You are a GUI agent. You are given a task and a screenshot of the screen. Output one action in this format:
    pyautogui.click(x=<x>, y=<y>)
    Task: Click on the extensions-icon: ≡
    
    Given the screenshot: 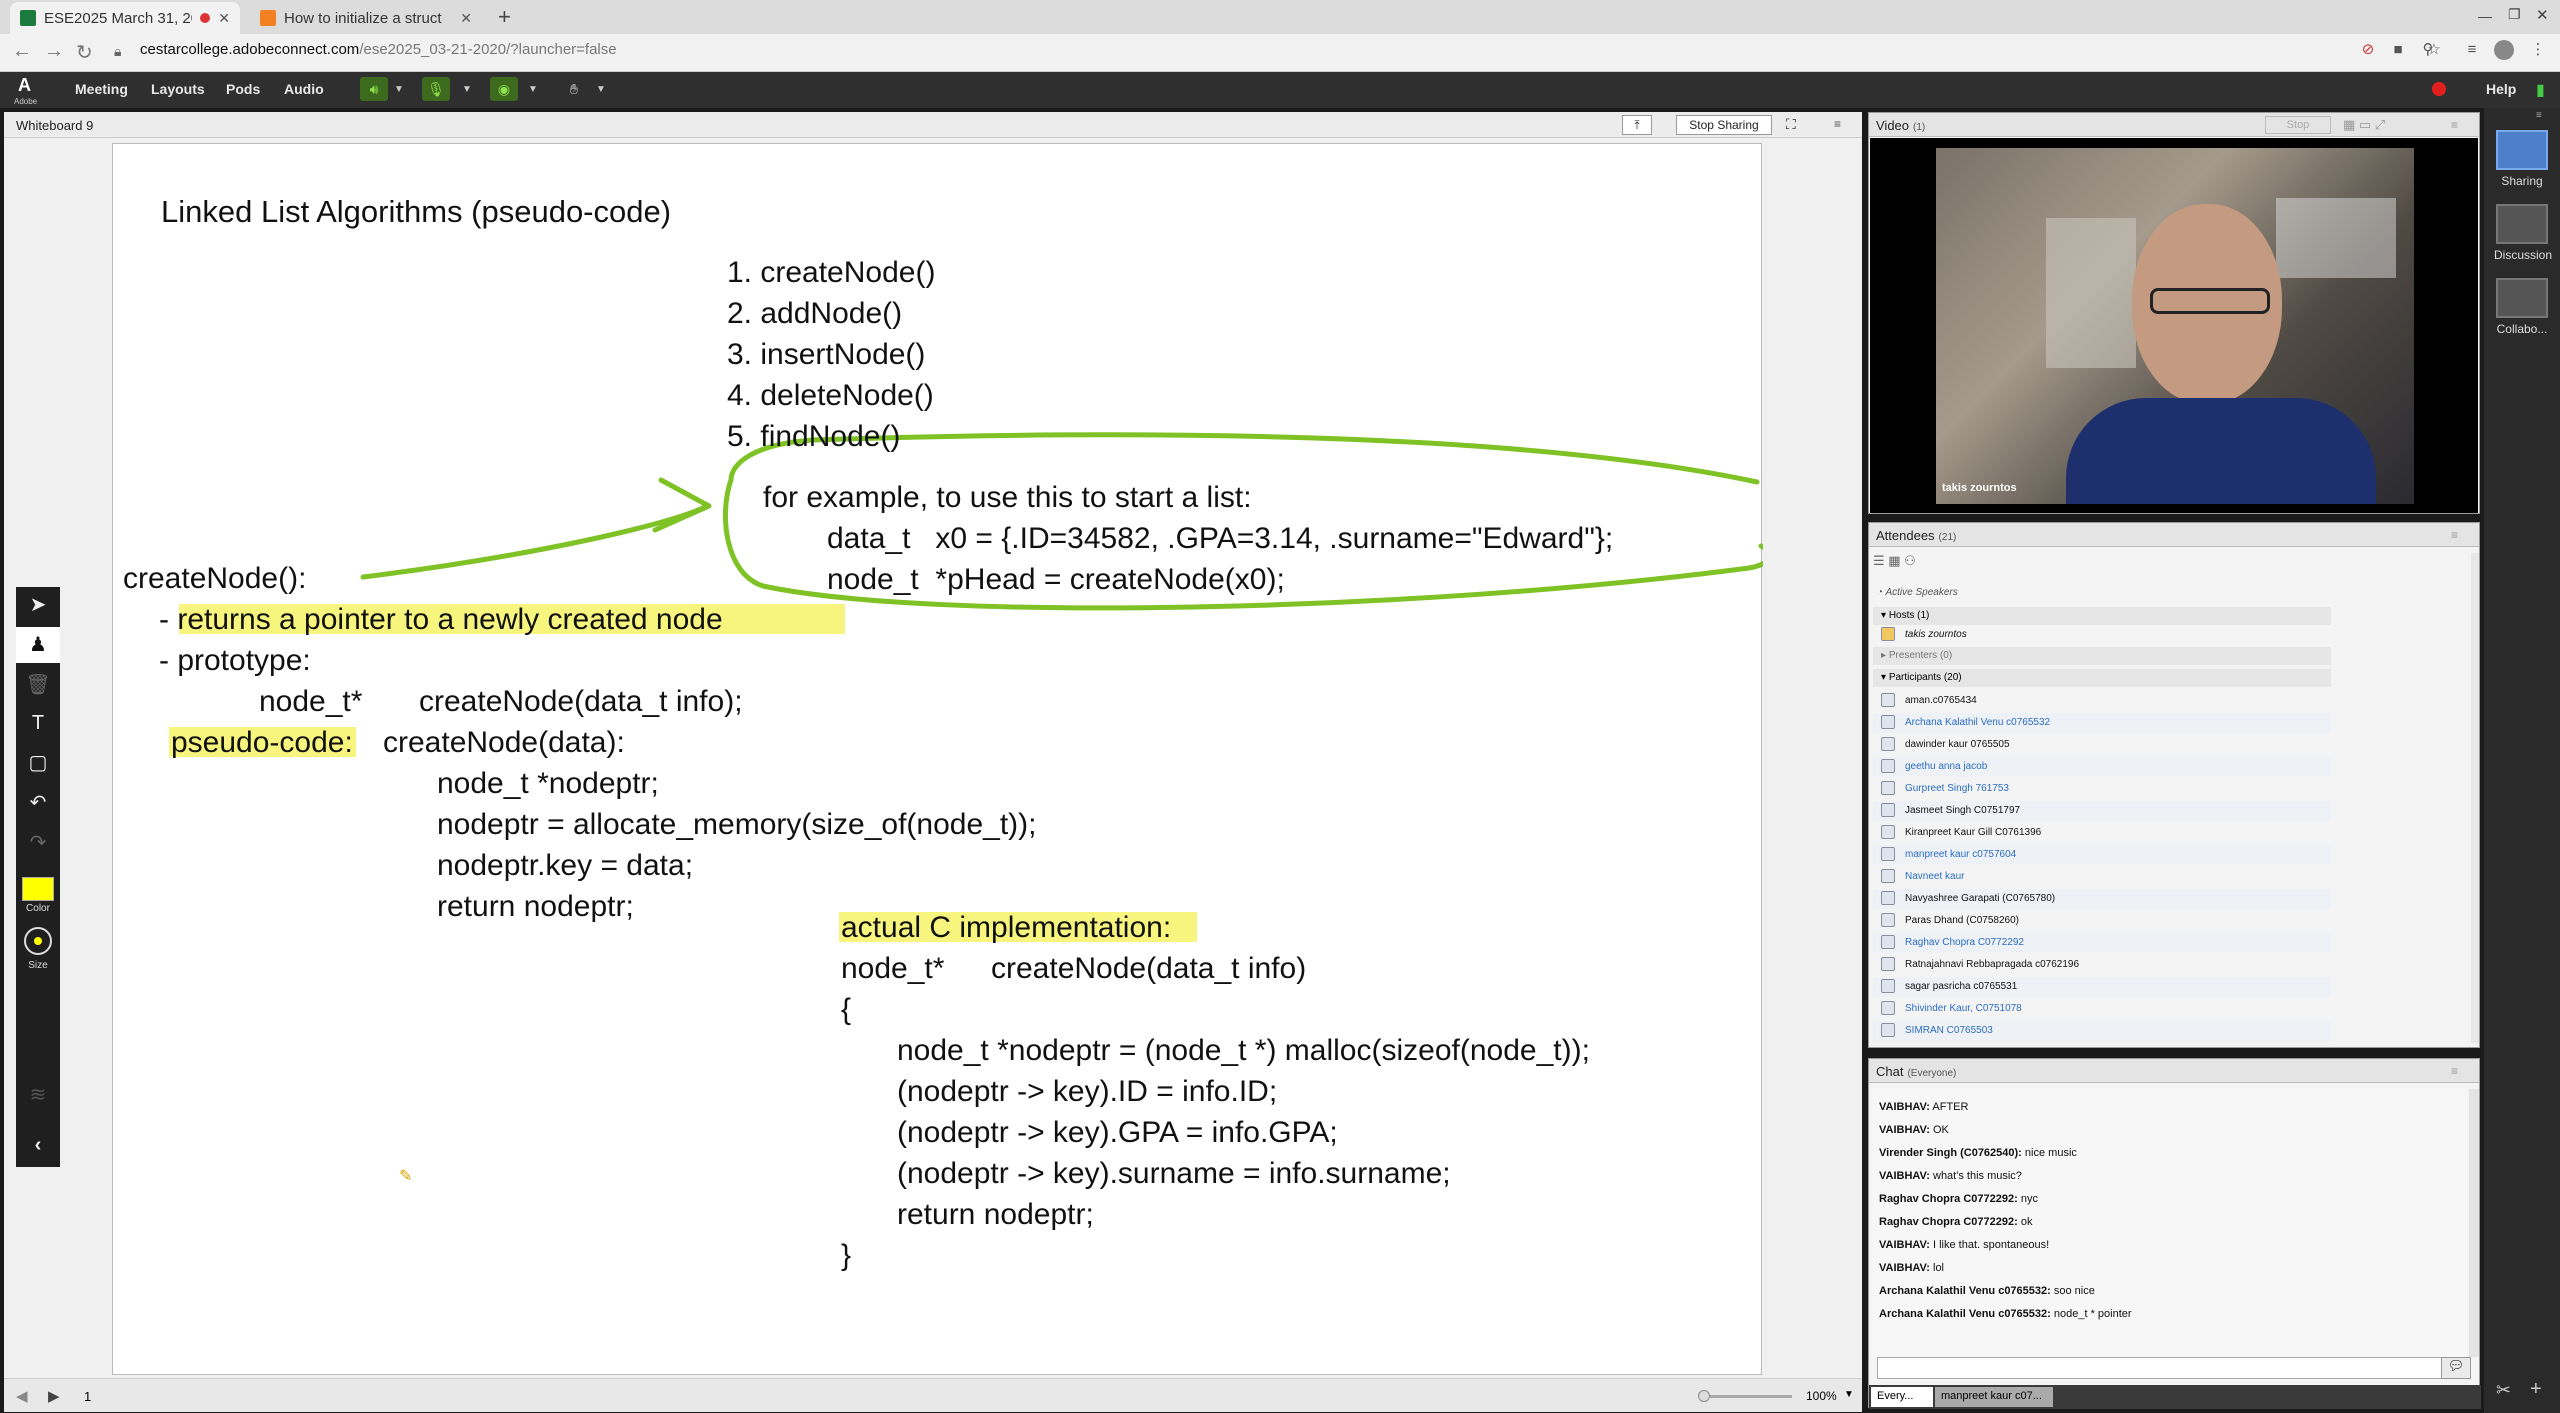 What is the action you would take?
    pyautogui.click(x=2472, y=50)
    